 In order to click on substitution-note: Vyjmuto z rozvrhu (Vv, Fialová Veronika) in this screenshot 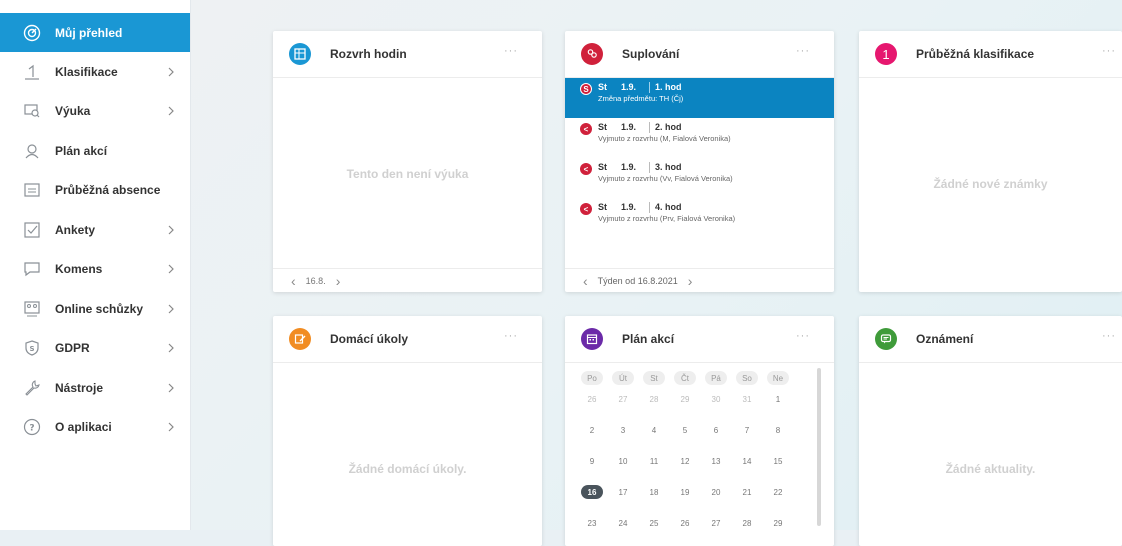, I will do `click(665, 178)`.